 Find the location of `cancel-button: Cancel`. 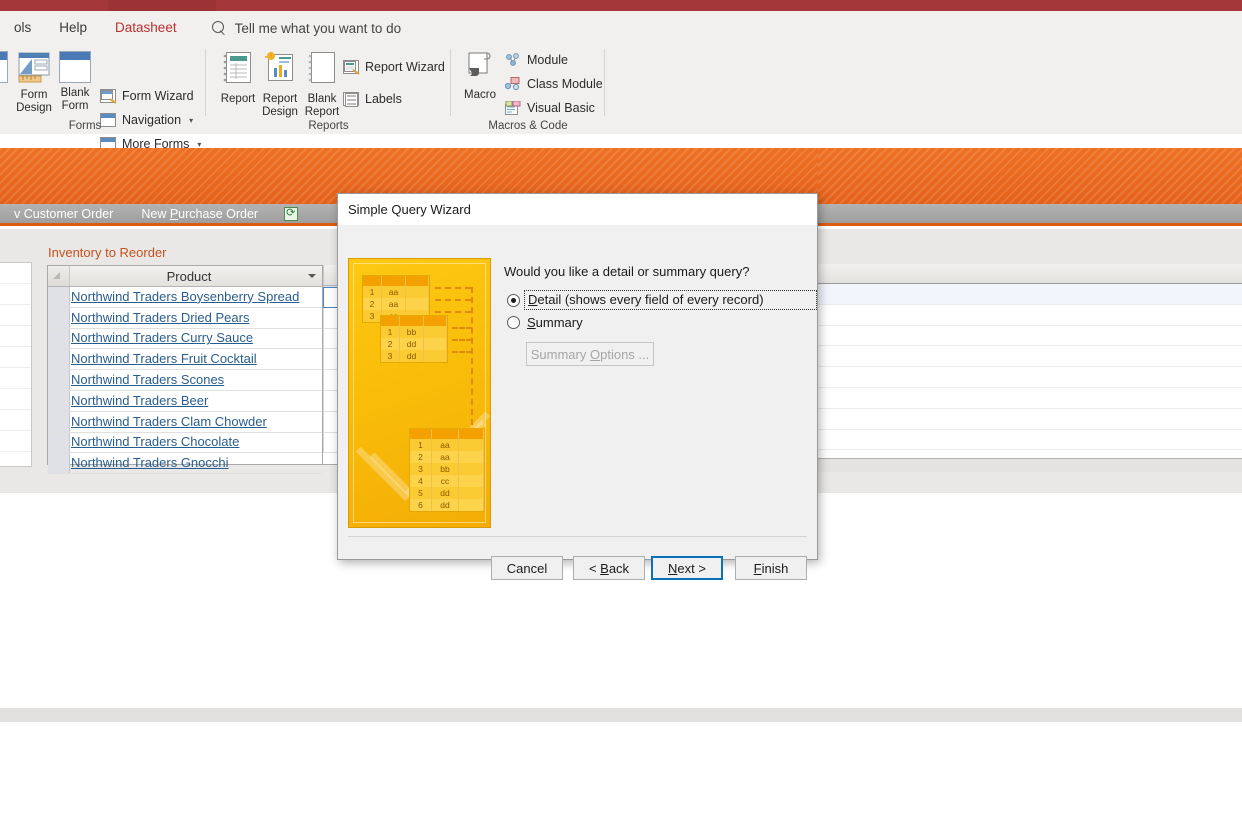

cancel-button: Cancel is located at coordinates (527, 568).